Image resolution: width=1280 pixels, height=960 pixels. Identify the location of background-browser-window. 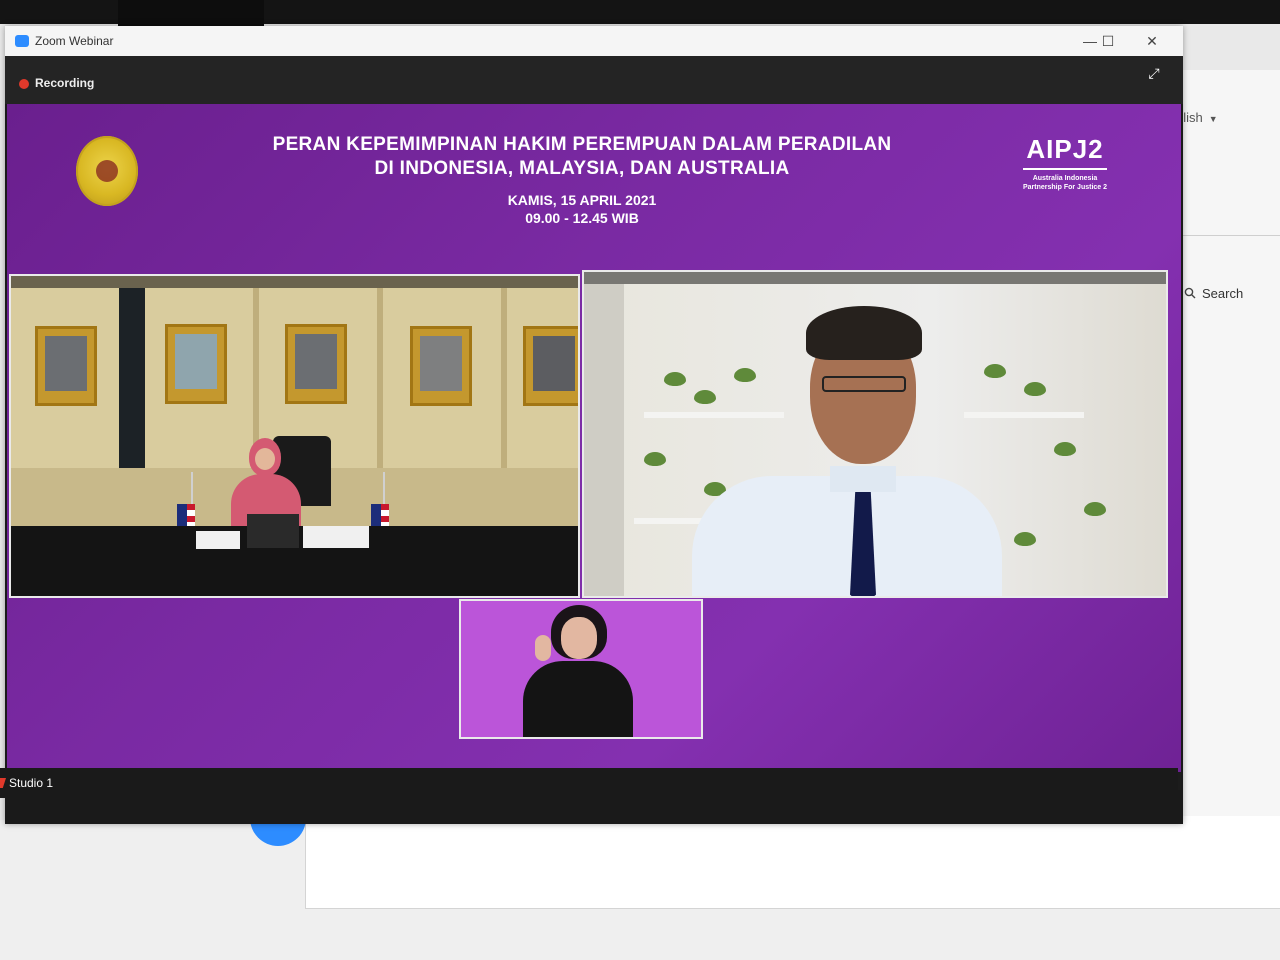
(1225, 505).